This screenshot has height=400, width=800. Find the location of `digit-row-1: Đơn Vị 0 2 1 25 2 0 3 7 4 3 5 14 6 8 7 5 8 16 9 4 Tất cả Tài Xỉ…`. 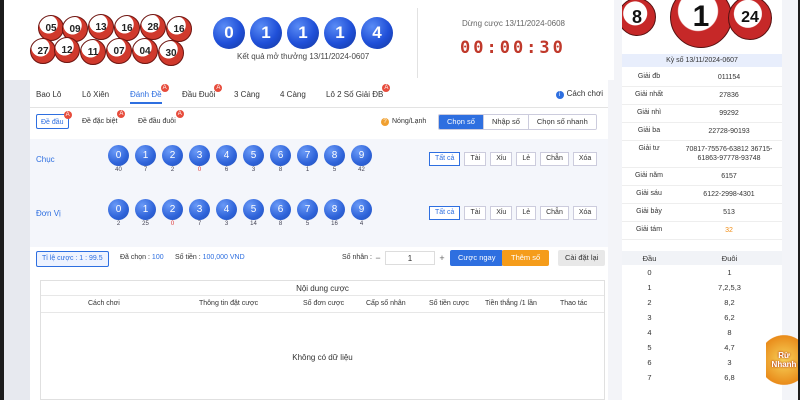

digit-row-1: Đơn Vị 0 2 1 25 2 0 3 7 4 3 5 14 6 8 7 5 8 16 9 4 Tất cả Tài Xỉ… is located at coordinates (319, 220).